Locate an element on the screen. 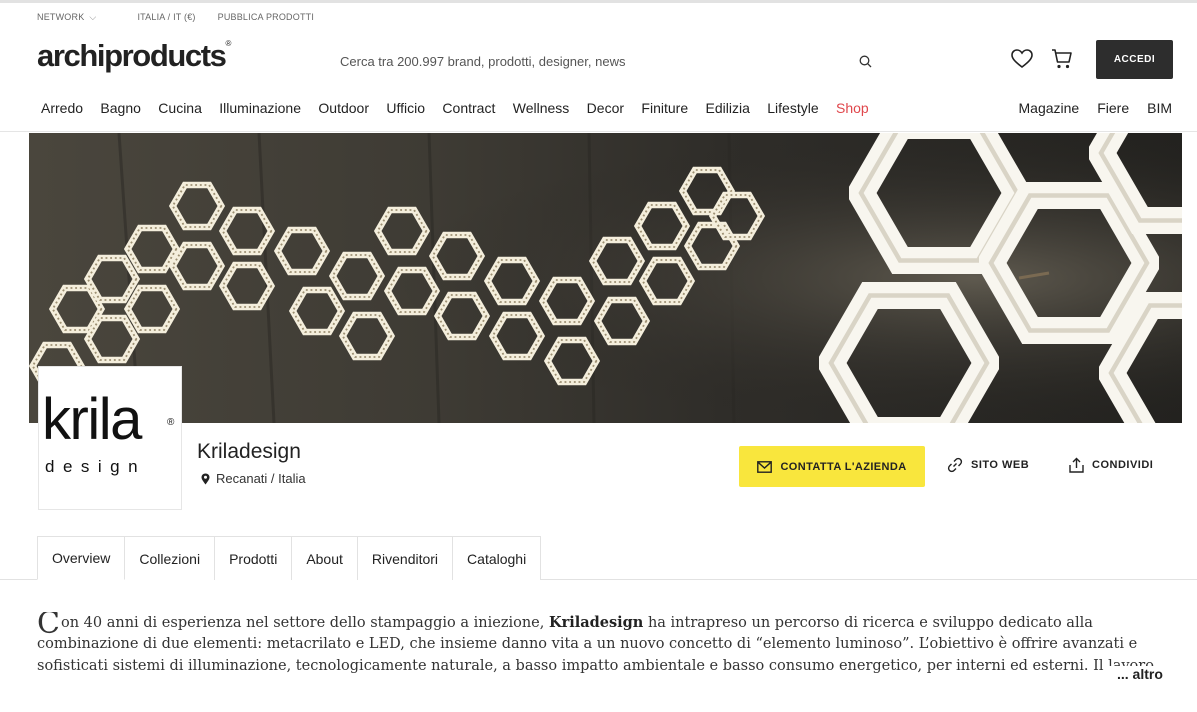 This screenshot has width=1197, height=712. brand-location: Recanati / Italia is located at coordinates (253, 478).